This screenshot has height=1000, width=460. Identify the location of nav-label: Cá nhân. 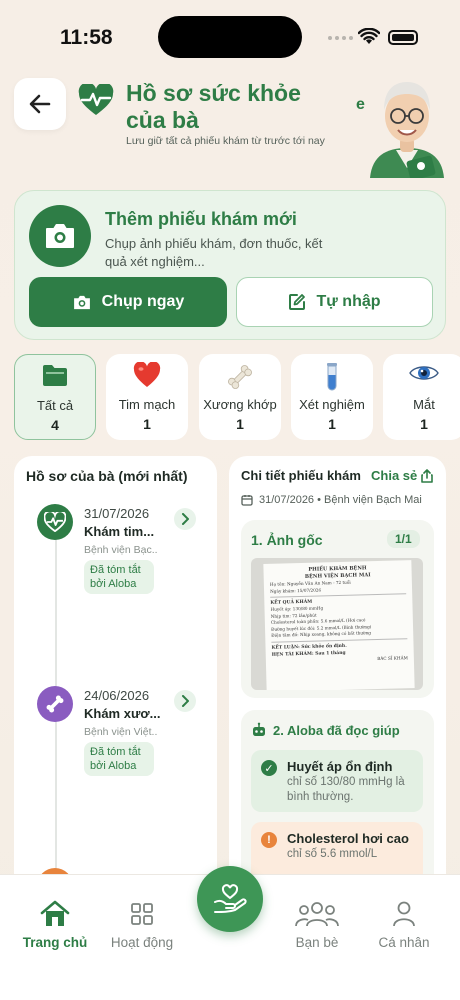
(404, 942).